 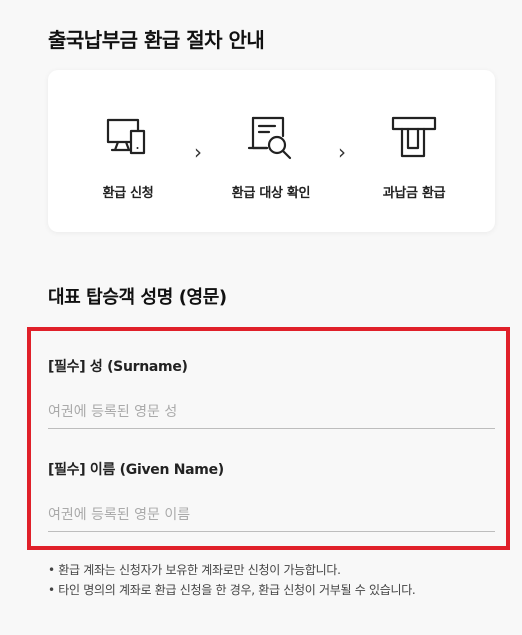 What do you see at coordinates (118, 367) in the screenshot?
I see `surname-label: [필수] 성 (Surname)` at bounding box center [118, 367].